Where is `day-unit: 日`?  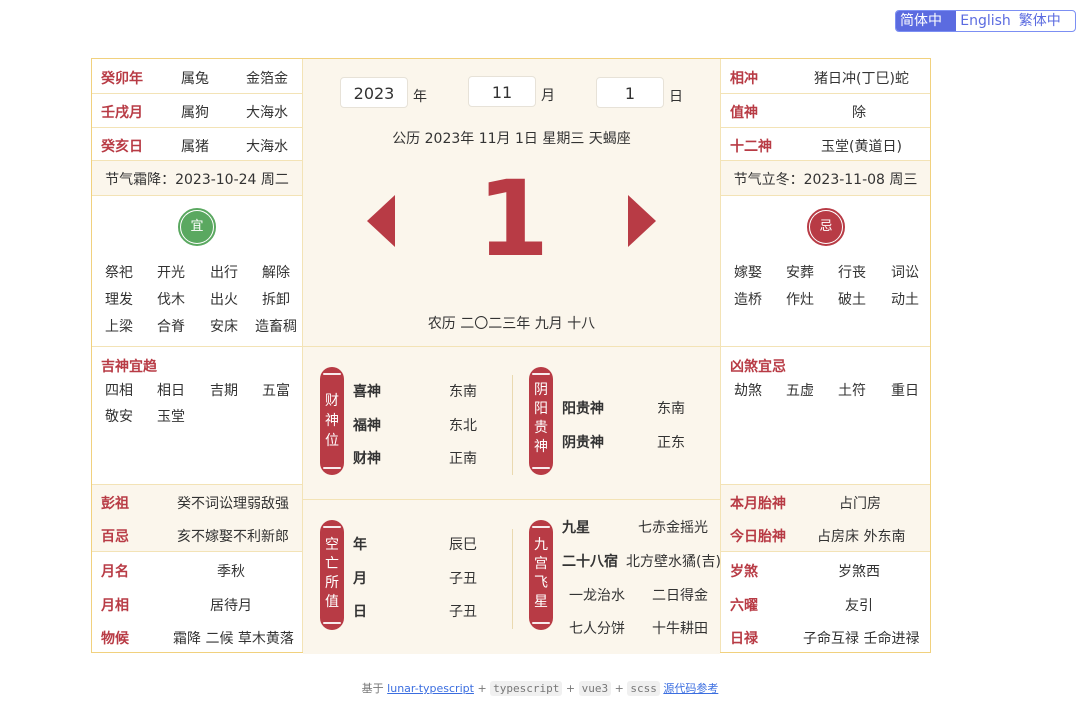
day-unit: 日 is located at coordinates (676, 97).